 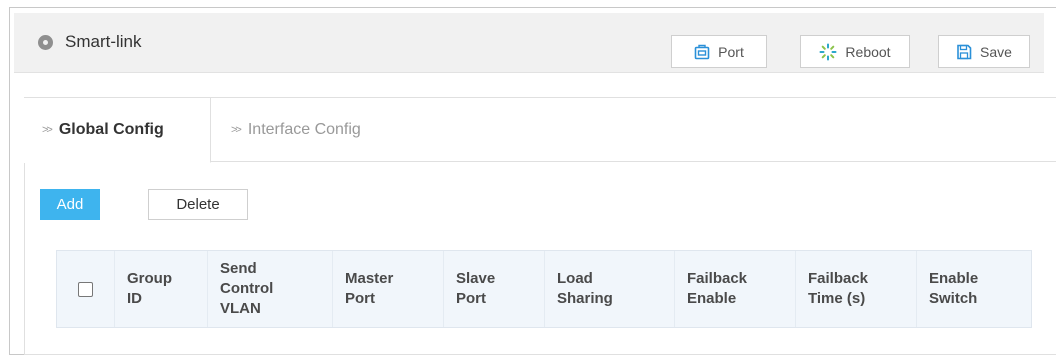 What do you see at coordinates (388, 289) in the screenshot?
I see `column-header-master-port: Master Port` at bounding box center [388, 289].